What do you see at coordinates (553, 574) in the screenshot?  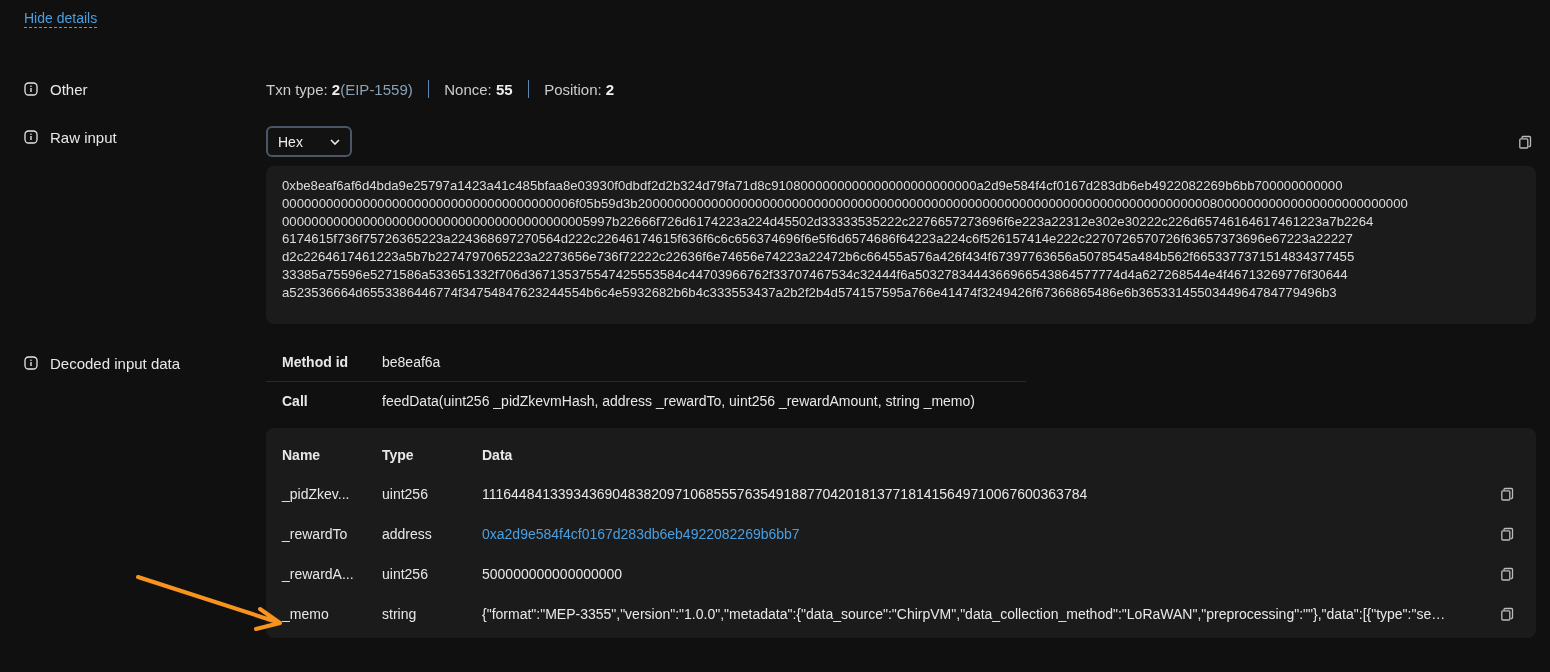 I see `param-data: 500000000000000000` at bounding box center [553, 574].